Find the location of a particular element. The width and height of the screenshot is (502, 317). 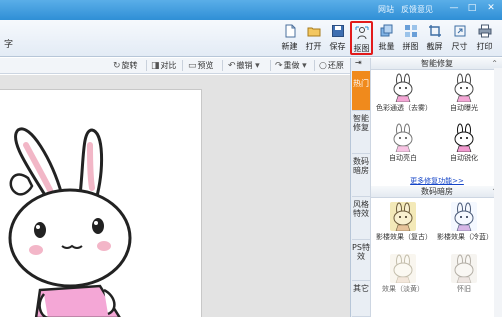

effect-pale-yellow: 效果（淡黄） is located at coordinates (403, 276).